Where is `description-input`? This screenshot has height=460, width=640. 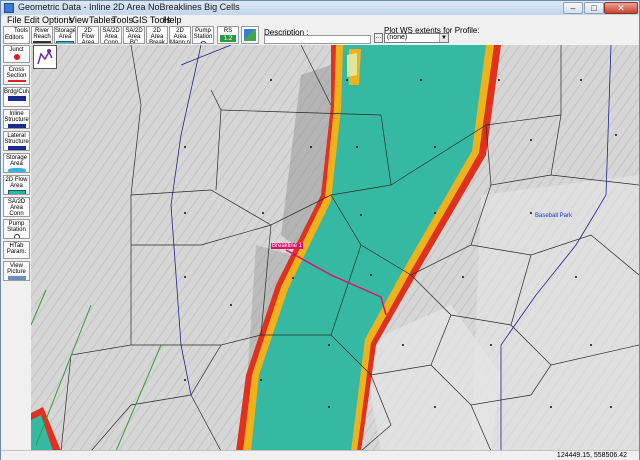
description-input is located at coordinates (317, 39).